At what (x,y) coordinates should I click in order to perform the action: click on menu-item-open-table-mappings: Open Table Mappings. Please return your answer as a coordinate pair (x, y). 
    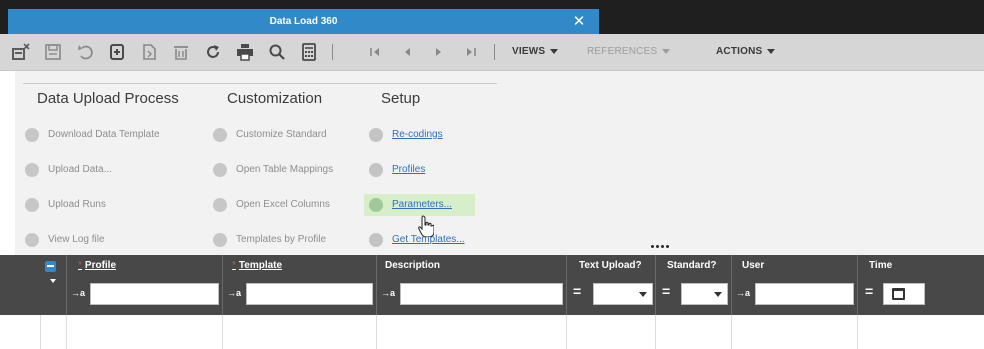
    Looking at the image, I should click on (288, 170).